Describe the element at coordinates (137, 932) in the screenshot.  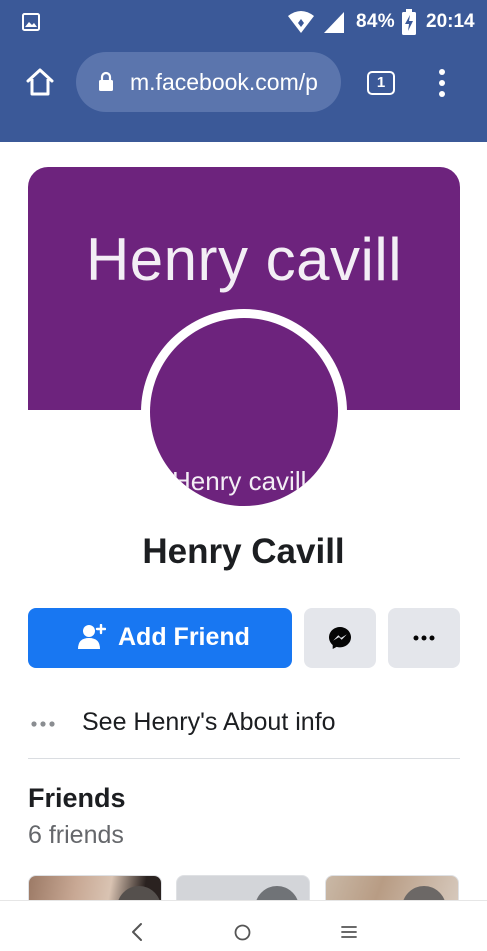
I see `back-icon` at that location.